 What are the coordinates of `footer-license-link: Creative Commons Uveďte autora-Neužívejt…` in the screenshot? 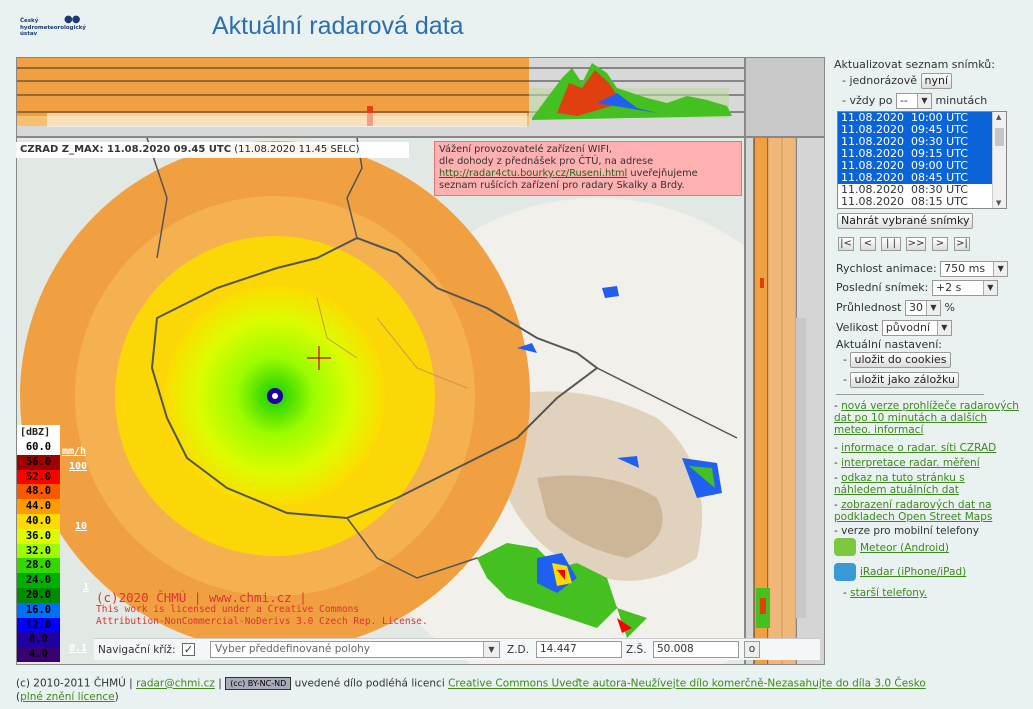 It's located at (687, 684).